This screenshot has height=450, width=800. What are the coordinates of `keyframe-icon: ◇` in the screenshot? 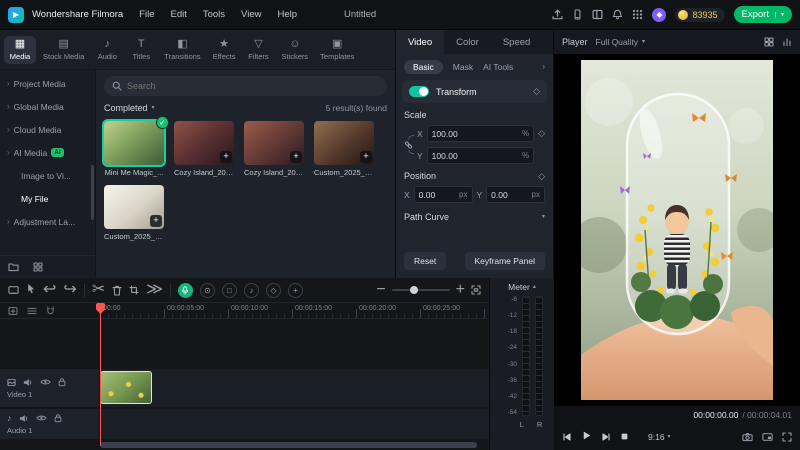 It's located at (273, 290).